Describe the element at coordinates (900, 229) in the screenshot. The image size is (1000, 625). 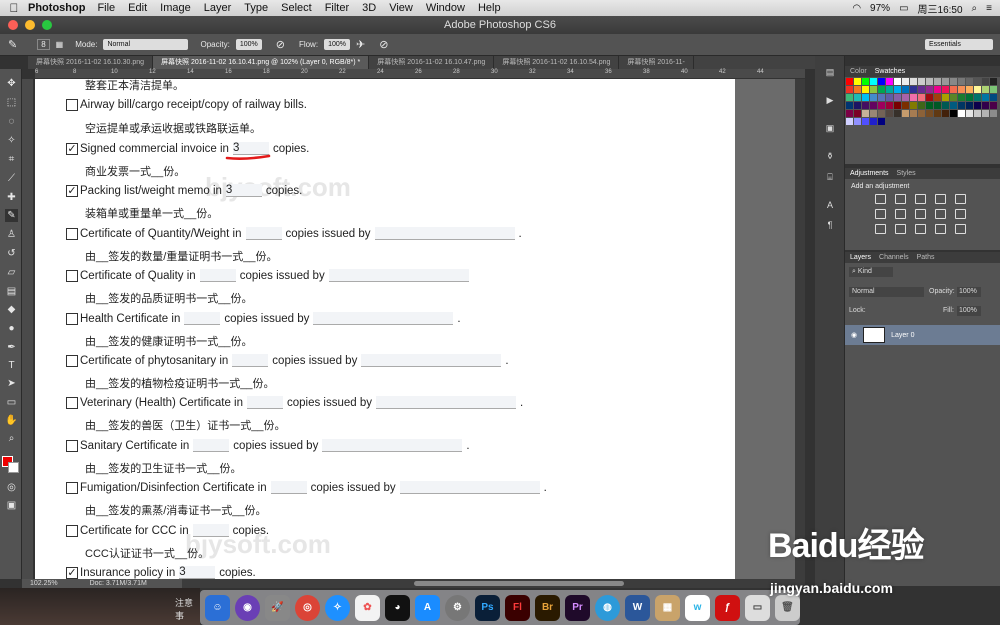
I see `invert-icon` at that location.